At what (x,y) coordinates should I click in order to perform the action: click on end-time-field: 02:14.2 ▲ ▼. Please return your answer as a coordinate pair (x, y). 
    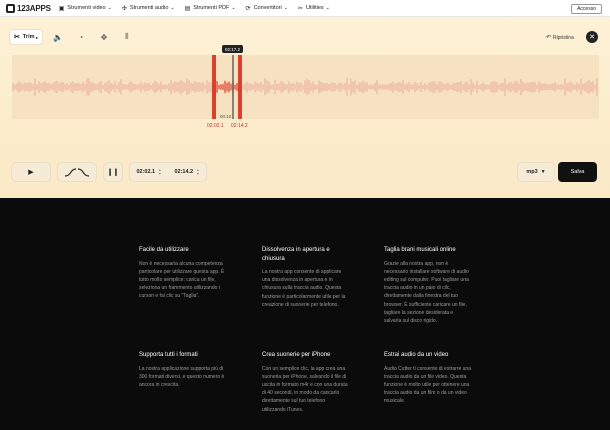
    Looking at the image, I should click on (186, 172).